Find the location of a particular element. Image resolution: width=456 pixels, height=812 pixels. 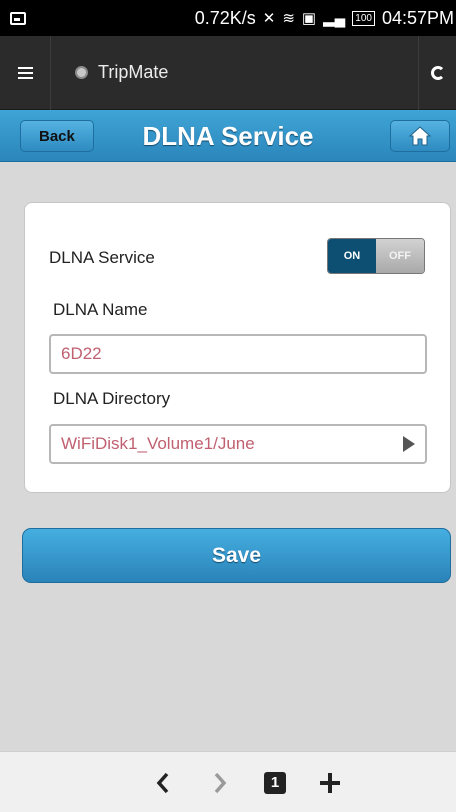

status-left is located at coordinates (18, 18).